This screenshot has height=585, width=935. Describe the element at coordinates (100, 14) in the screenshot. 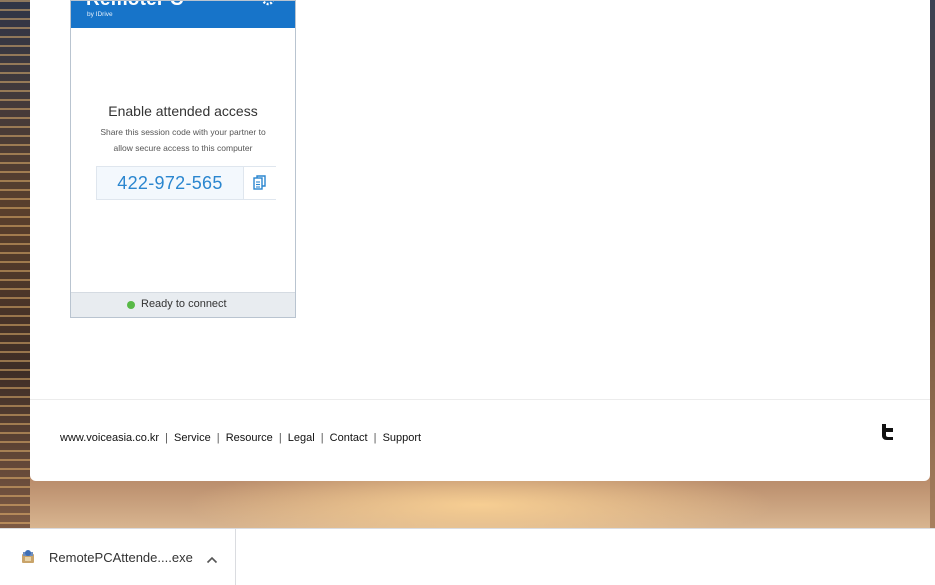

I see `brand-subtitle: by IDrive` at that location.